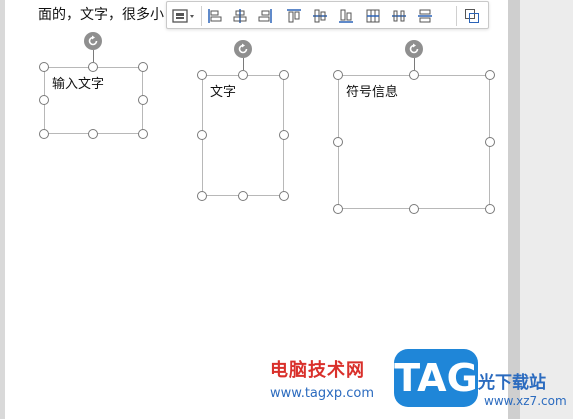  Describe the element at coordinates (436, 378) in the screenshot. I see `watermark-logo: TAG` at that location.